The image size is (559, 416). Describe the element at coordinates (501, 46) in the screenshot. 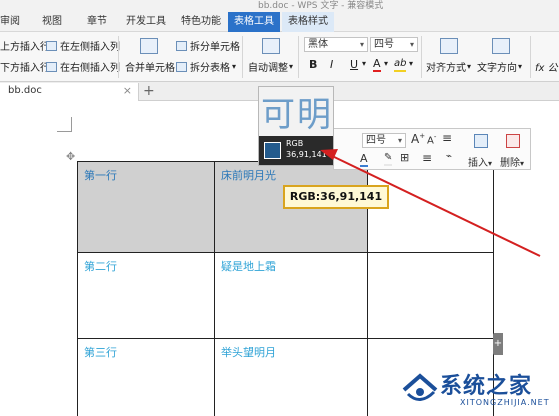

I see `text-direction-icon` at that location.